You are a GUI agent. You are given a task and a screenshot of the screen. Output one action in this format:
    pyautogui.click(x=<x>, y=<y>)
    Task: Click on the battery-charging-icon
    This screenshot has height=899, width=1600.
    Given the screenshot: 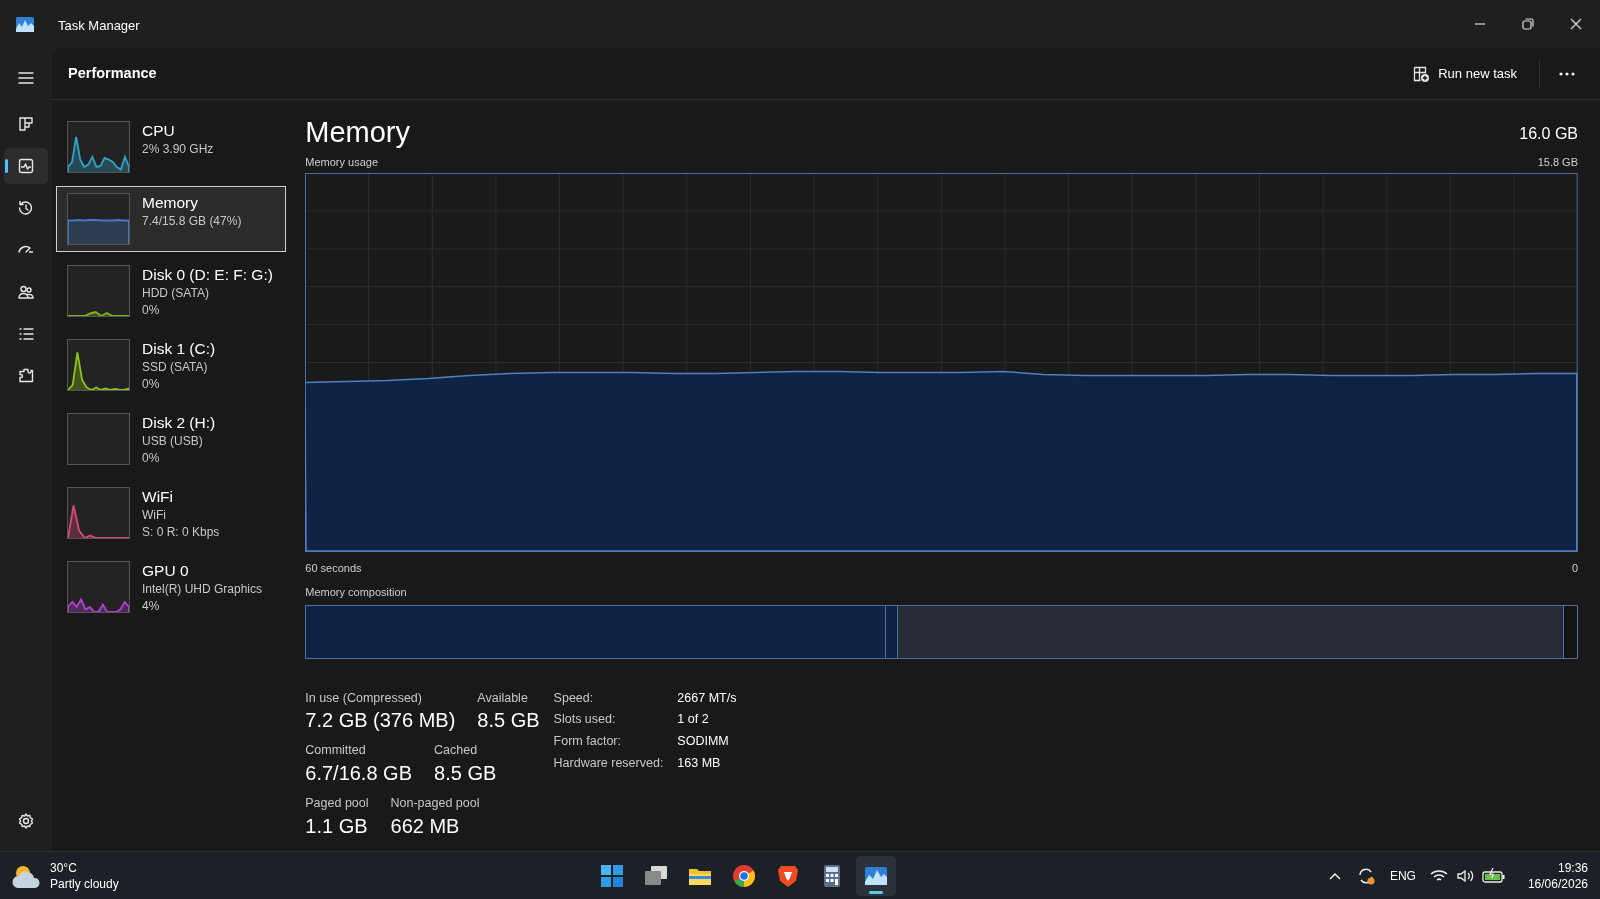 What is the action you would take?
    pyautogui.click(x=1493, y=875)
    